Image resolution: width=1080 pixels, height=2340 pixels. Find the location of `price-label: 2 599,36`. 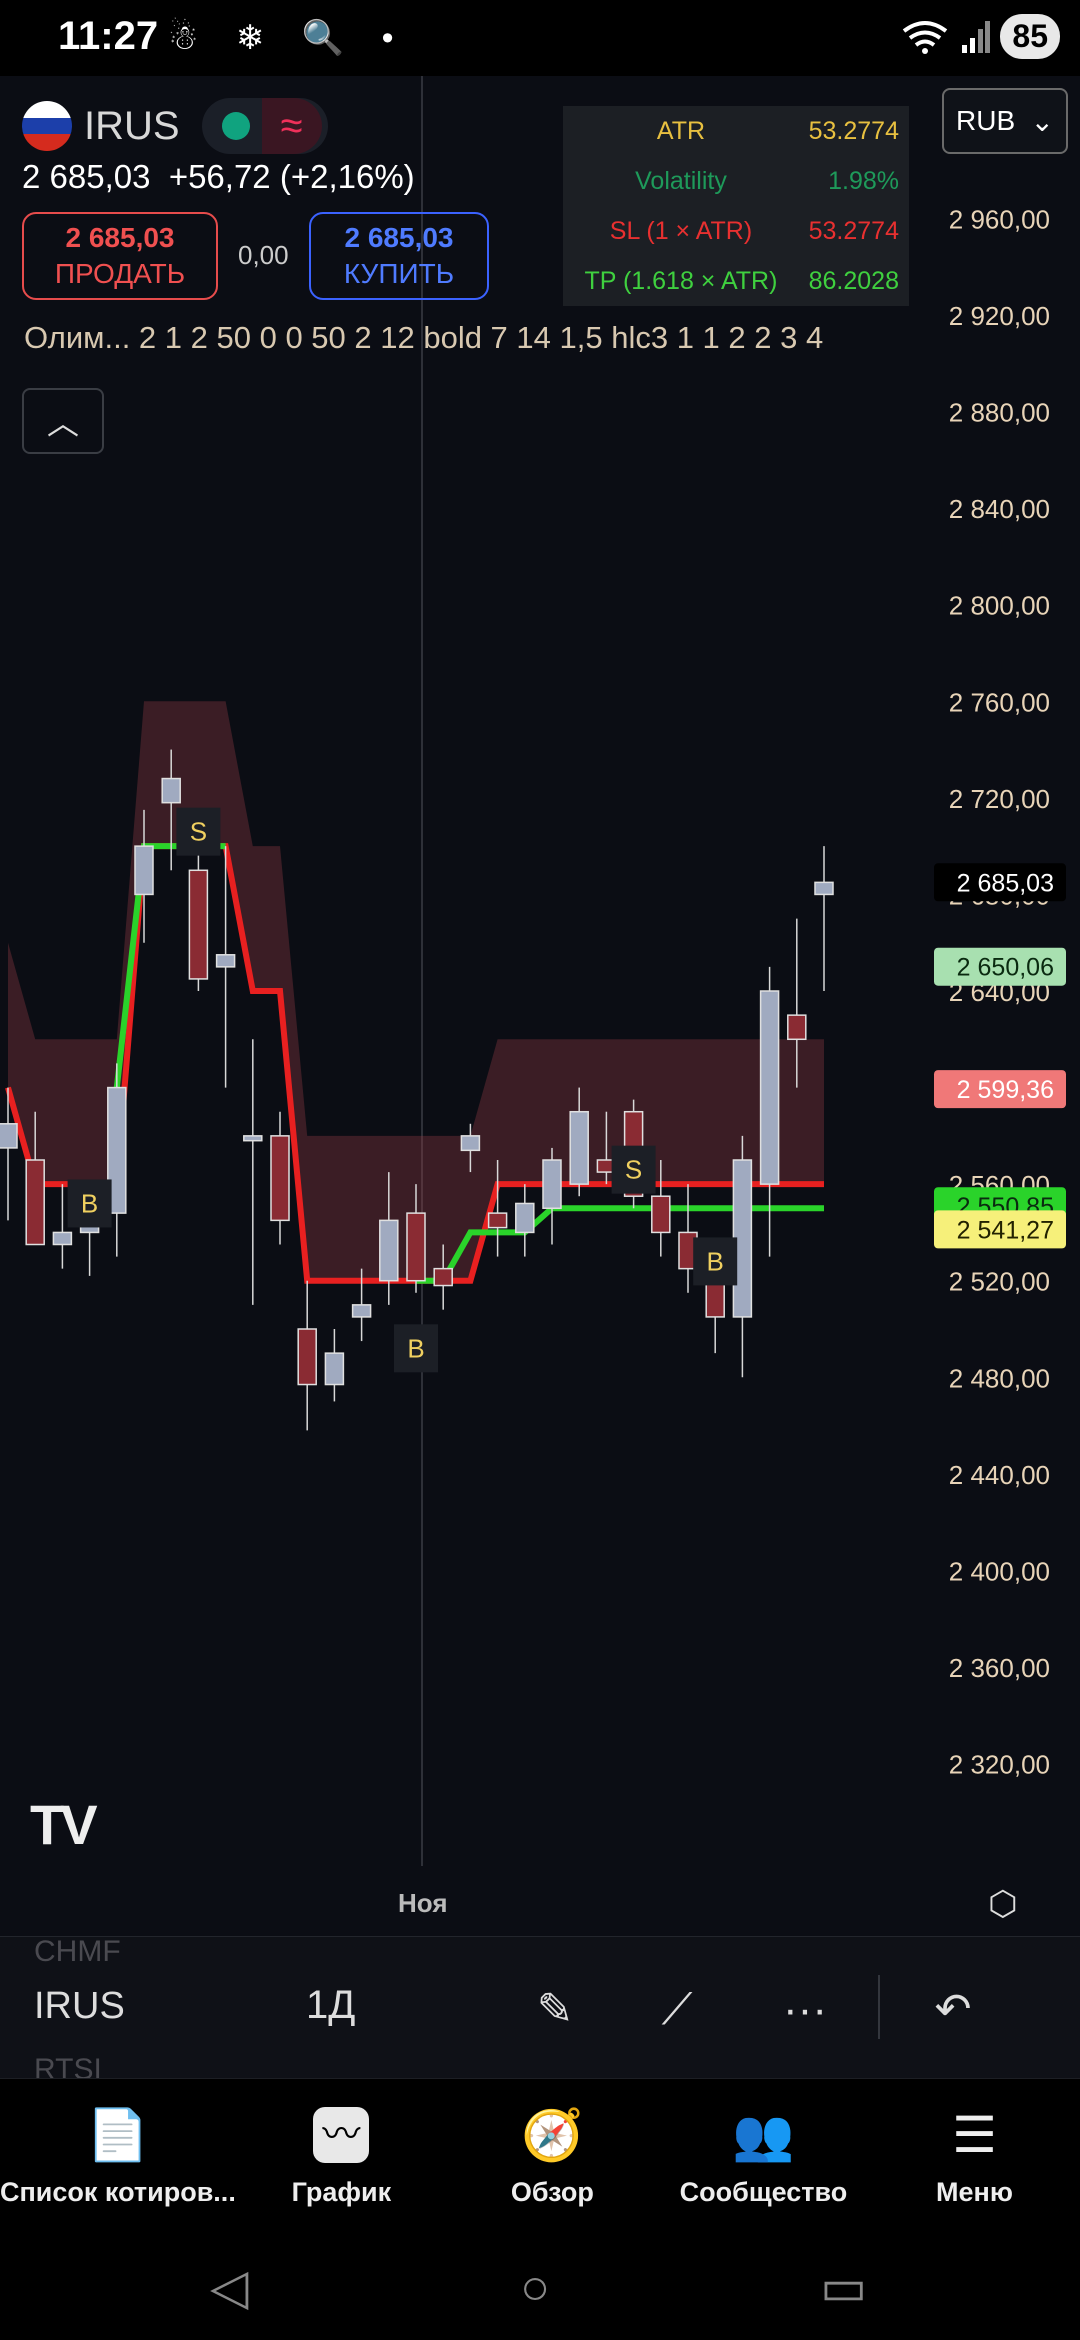

price-label: 2 599,36 is located at coordinates (1005, 1090).